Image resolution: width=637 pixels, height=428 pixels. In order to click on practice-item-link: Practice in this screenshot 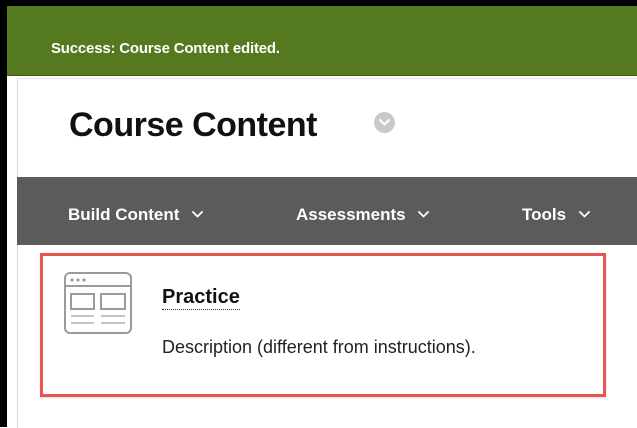, I will do `click(201, 297)`.